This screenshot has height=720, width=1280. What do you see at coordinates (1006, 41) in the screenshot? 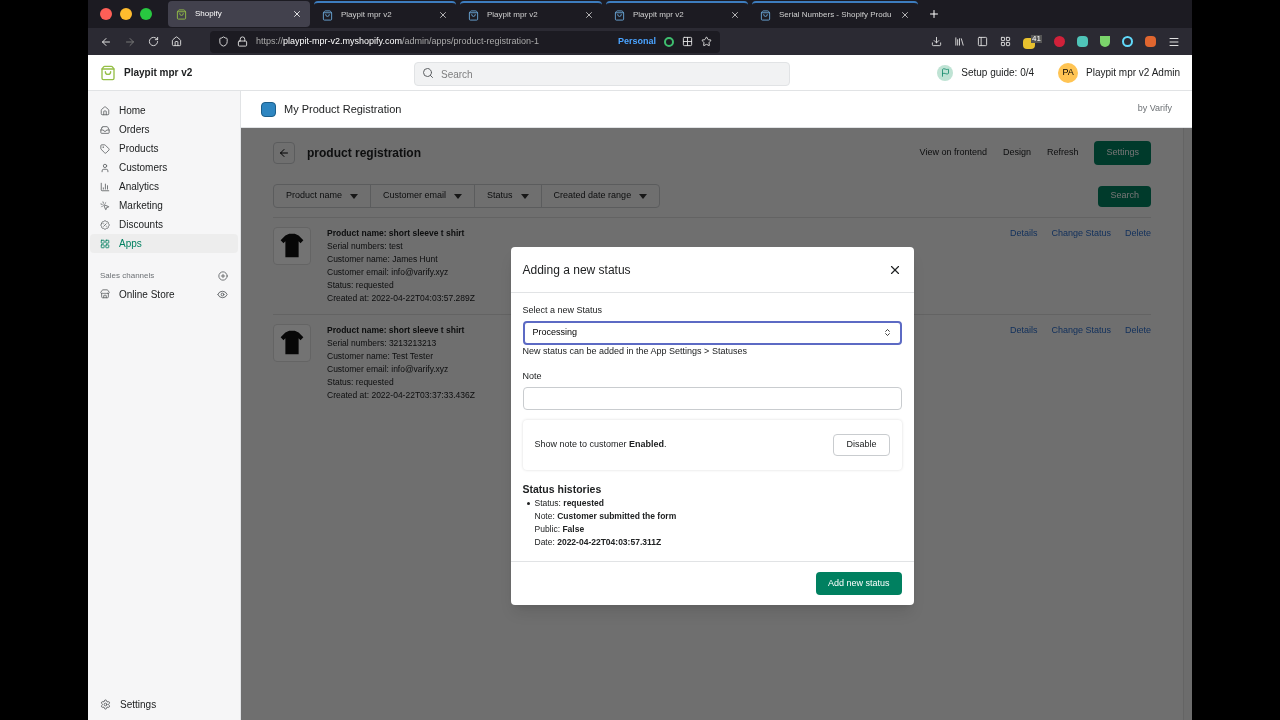
I see `extensions-icon` at bounding box center [1006, 41].